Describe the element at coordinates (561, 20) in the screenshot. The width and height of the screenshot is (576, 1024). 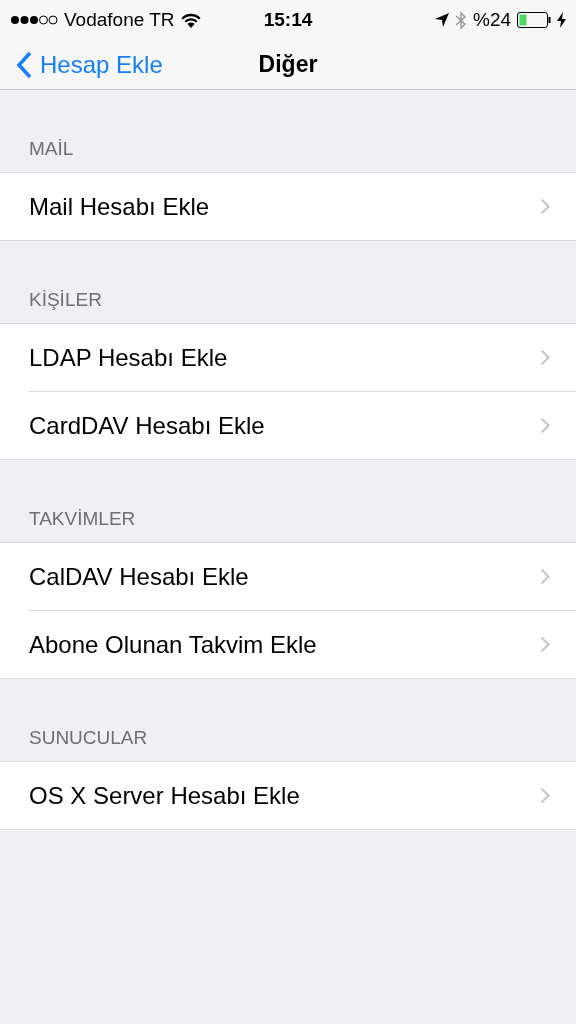
I see `charging-bolt-icon` at that location.